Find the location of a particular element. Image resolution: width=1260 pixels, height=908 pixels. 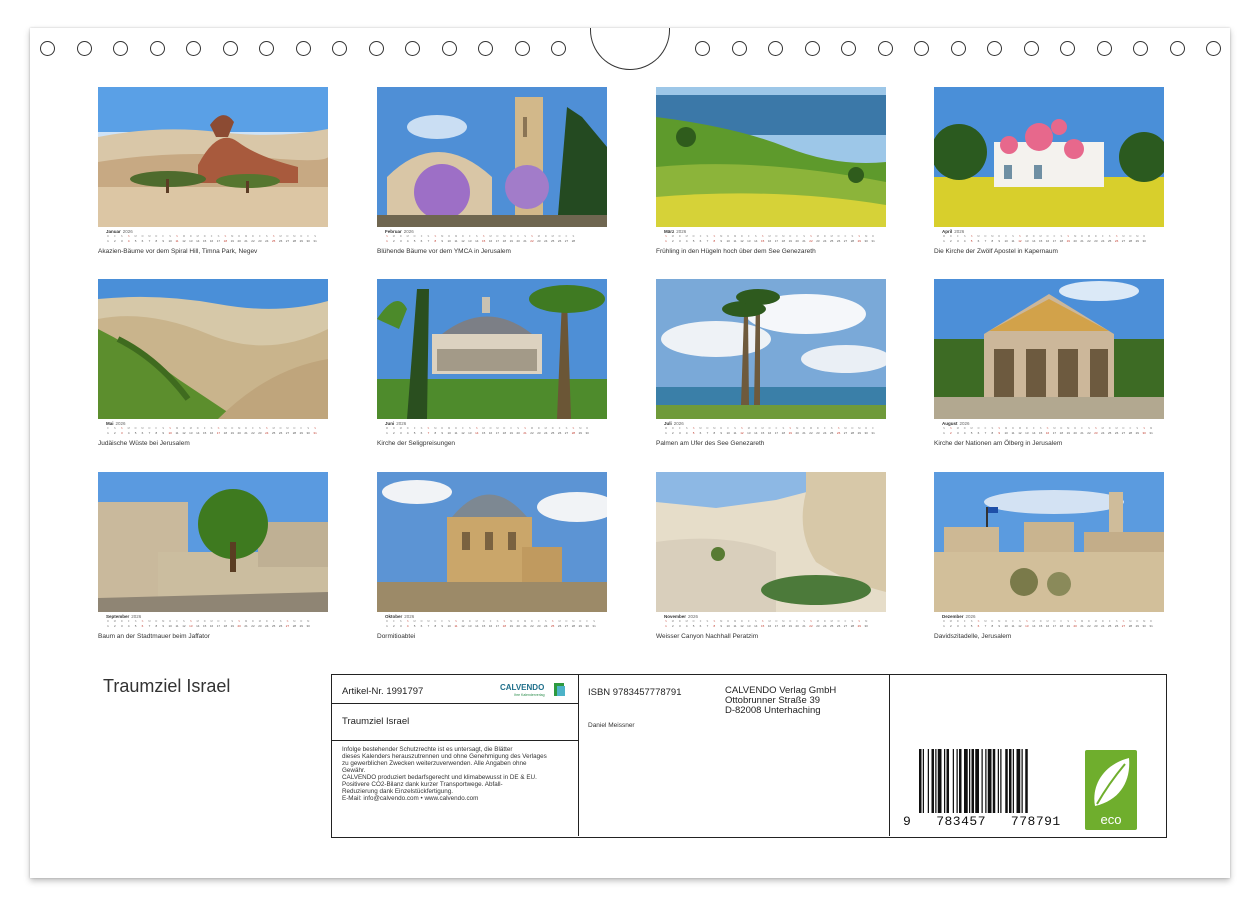

day-cell: M 13 is located at coordinates (1027, 239).